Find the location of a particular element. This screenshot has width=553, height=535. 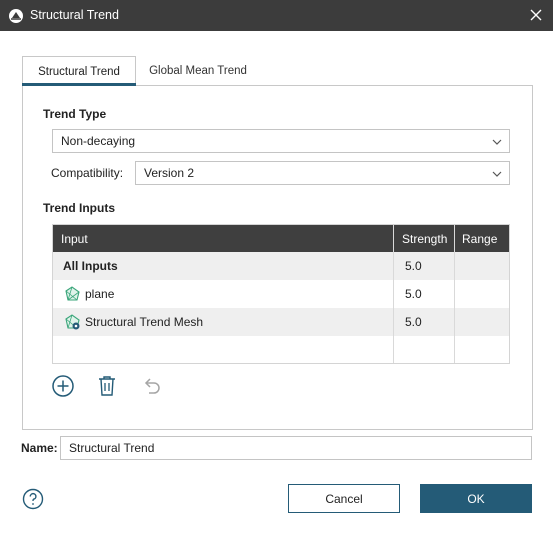

cancel-button: Cancel is located at coordinates (344, 498).